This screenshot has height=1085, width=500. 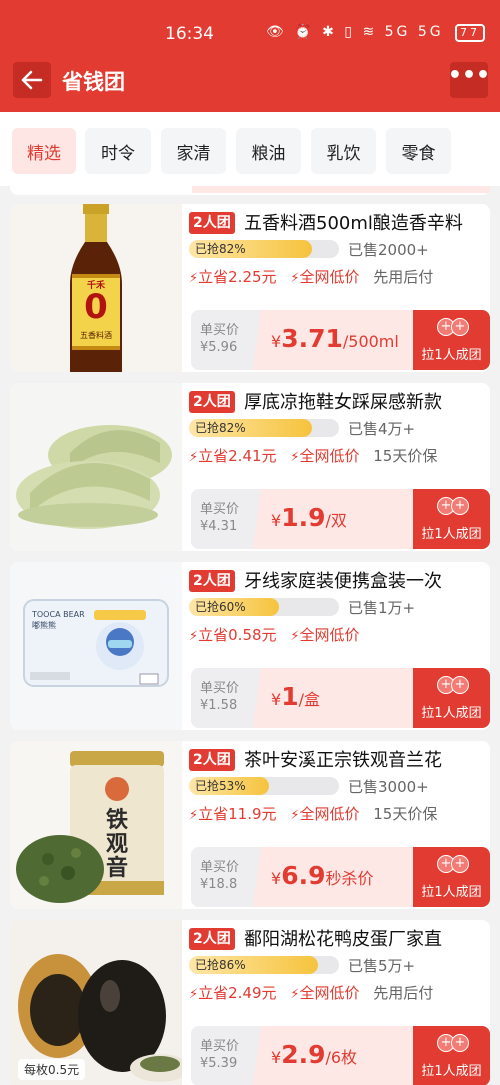 I want to click on single-price-box: 单买价 ¥4.31, so click(x=226, y=519).